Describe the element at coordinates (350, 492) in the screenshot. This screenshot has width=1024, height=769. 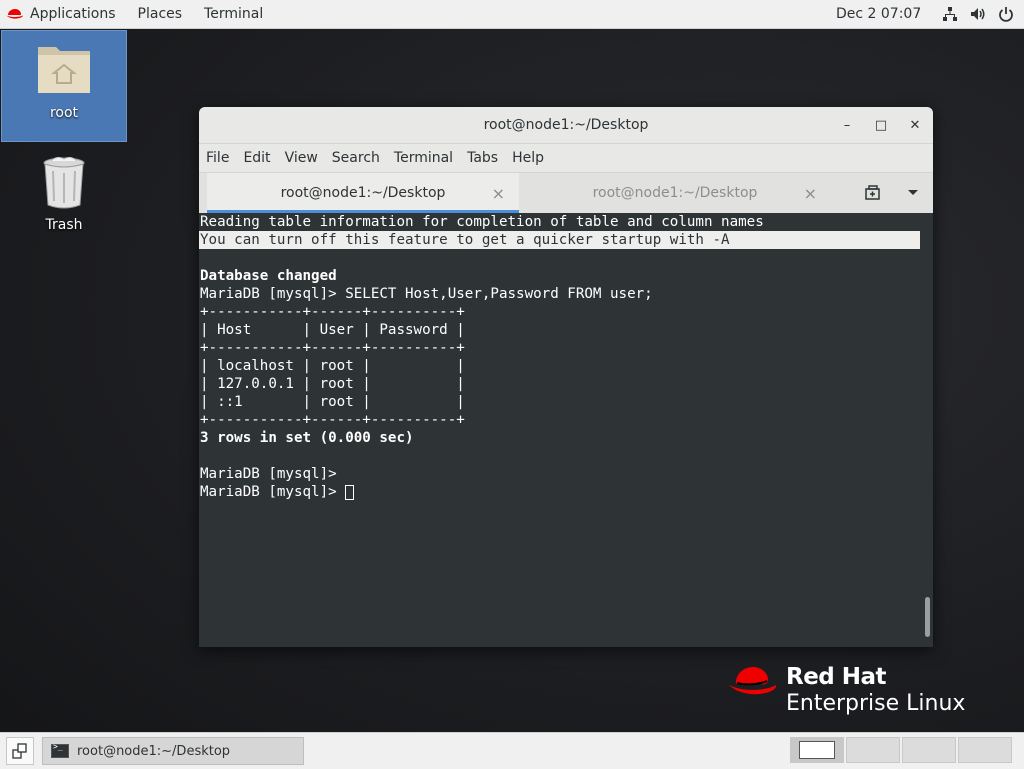
I see `terminal-cursor` at that location.